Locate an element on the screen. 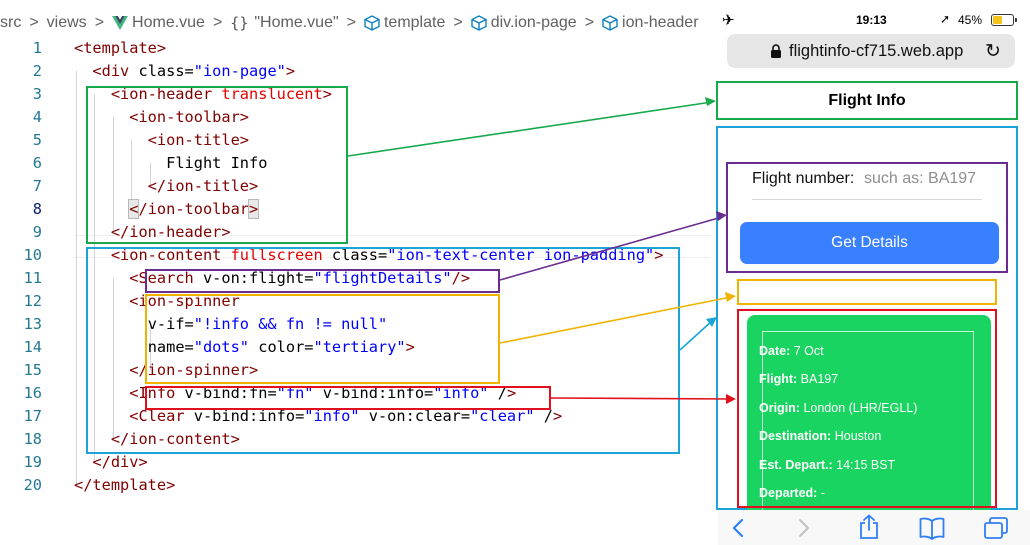 Image resolution: width=1030 pixels, height=545 pixels. header-connector-arrow is located at coordinates (530, 129).